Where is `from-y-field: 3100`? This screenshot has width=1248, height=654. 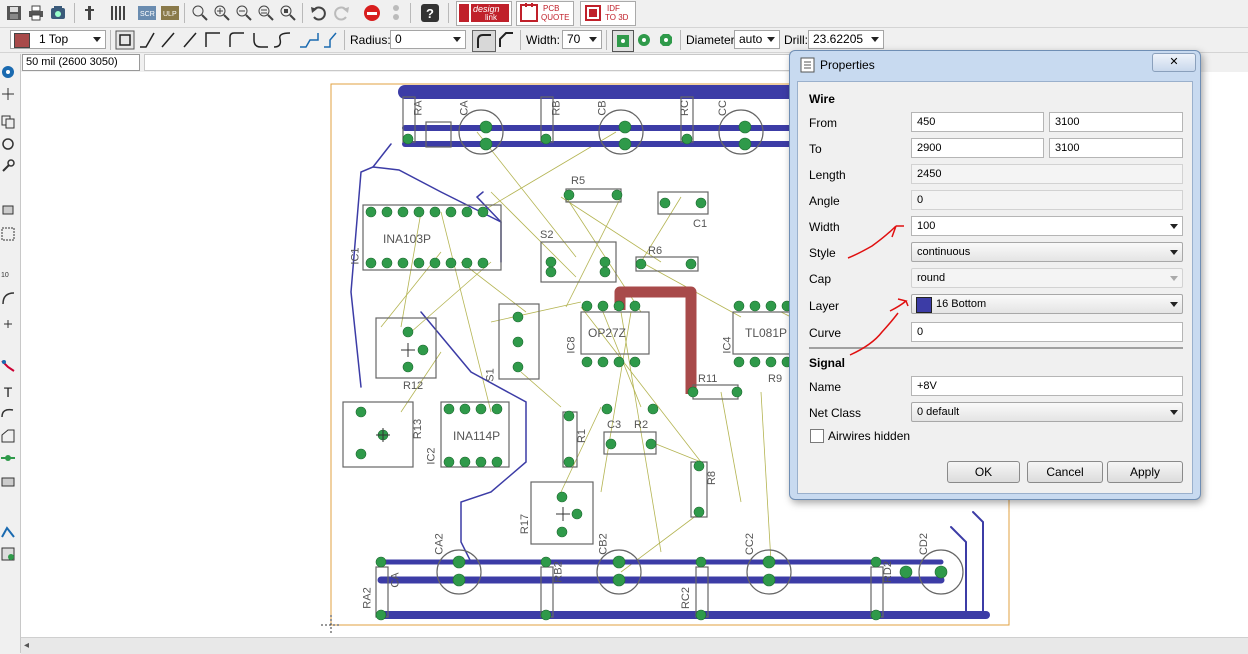
from-y-field: 3100 is located at coordinates (1116, 122).